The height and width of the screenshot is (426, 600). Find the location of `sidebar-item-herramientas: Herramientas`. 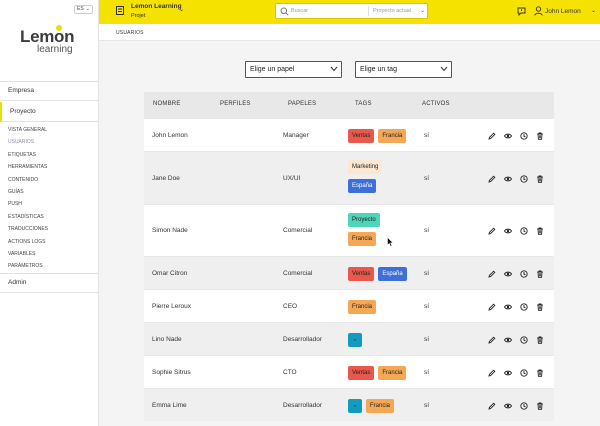

sidebar-item-herramientas: Herramientas is located at coordinates (53, 167).